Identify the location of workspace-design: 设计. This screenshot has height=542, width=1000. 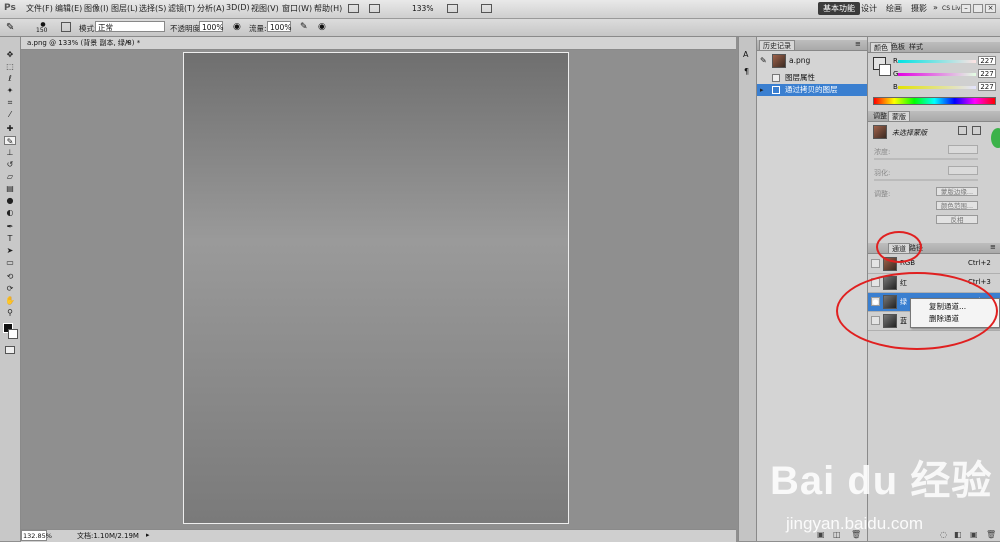
(869, 8).